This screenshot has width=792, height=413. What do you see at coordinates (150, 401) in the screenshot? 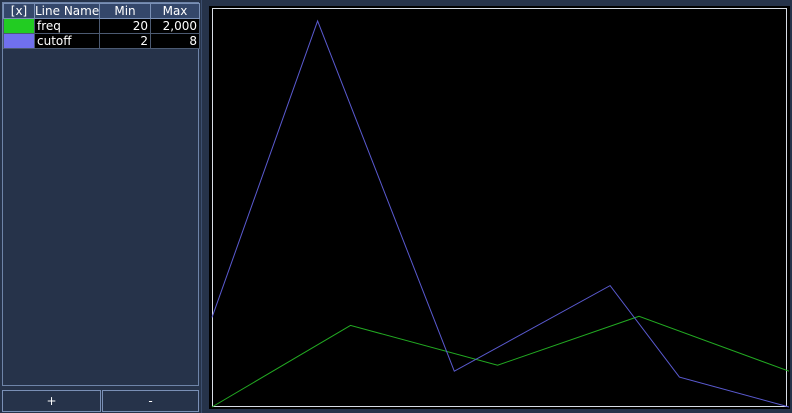
I see `remove-line-button: -` at bounding box center [150, 401].